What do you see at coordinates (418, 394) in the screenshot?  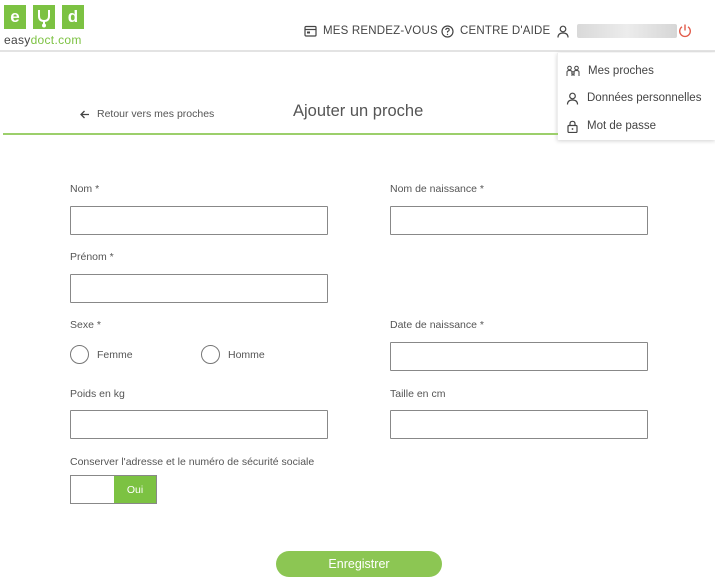 I see `taille-label: Taille en cm` at bounding box center [418, 394].